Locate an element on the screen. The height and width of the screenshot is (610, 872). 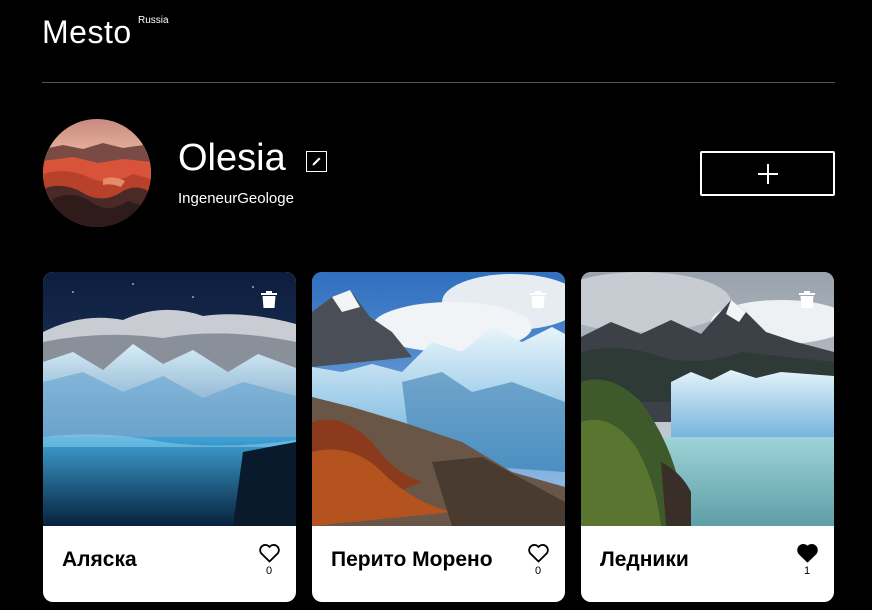
plus-icon is located at coordinates (767, 173).